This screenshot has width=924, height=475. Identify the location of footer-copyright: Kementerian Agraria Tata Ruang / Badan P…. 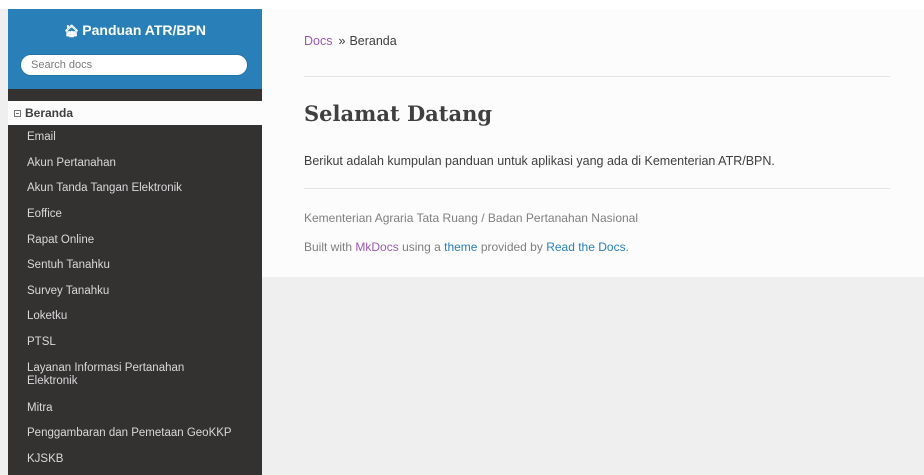
(471, 218).